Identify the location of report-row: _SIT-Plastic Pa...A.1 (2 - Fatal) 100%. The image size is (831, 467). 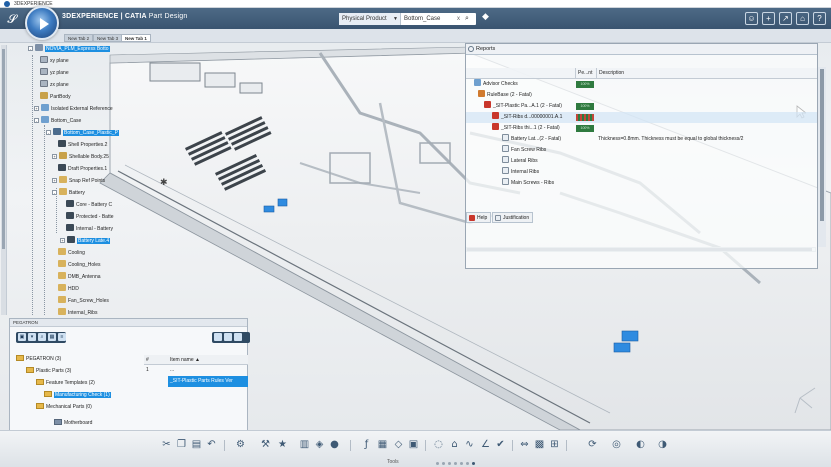
(641, 106).